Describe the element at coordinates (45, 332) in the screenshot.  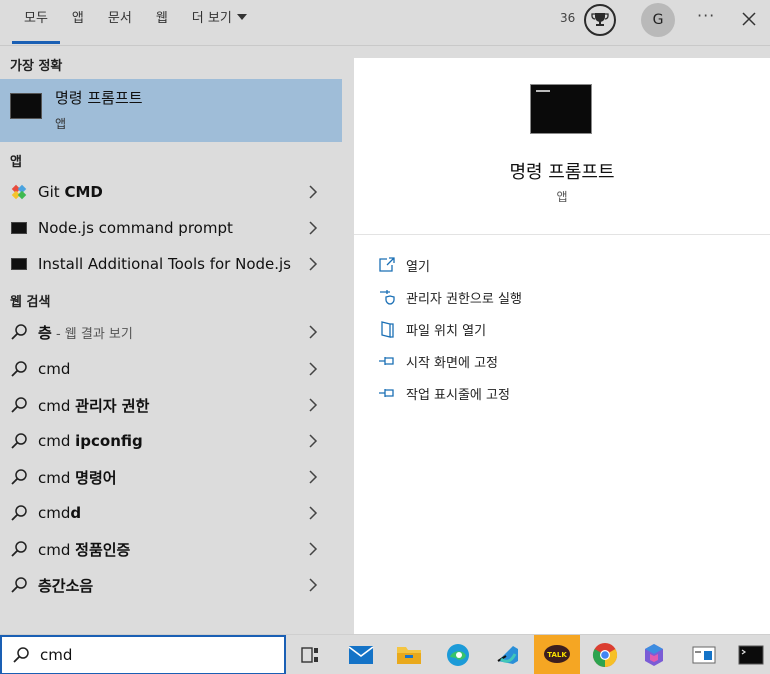
I see `web-result-completion: 층` at that location.